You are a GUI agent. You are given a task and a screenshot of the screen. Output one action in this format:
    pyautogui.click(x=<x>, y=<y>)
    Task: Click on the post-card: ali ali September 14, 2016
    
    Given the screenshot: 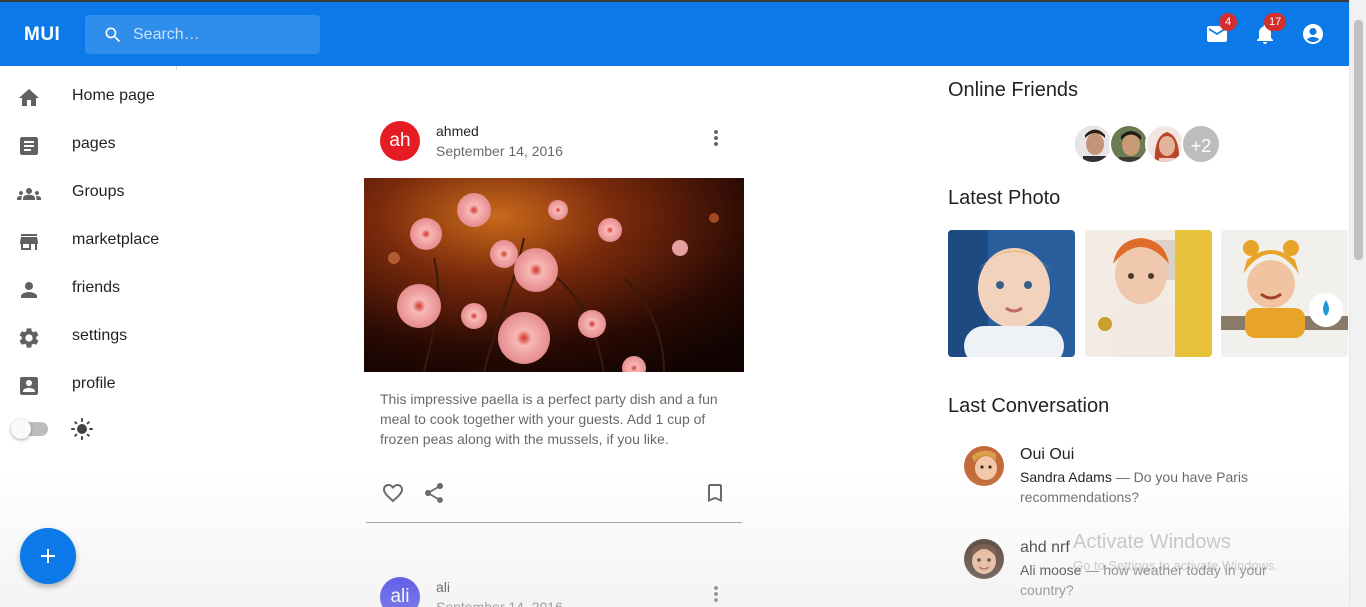 What is the action you would take?
    pyautogui.click(x=554, y=563)
    